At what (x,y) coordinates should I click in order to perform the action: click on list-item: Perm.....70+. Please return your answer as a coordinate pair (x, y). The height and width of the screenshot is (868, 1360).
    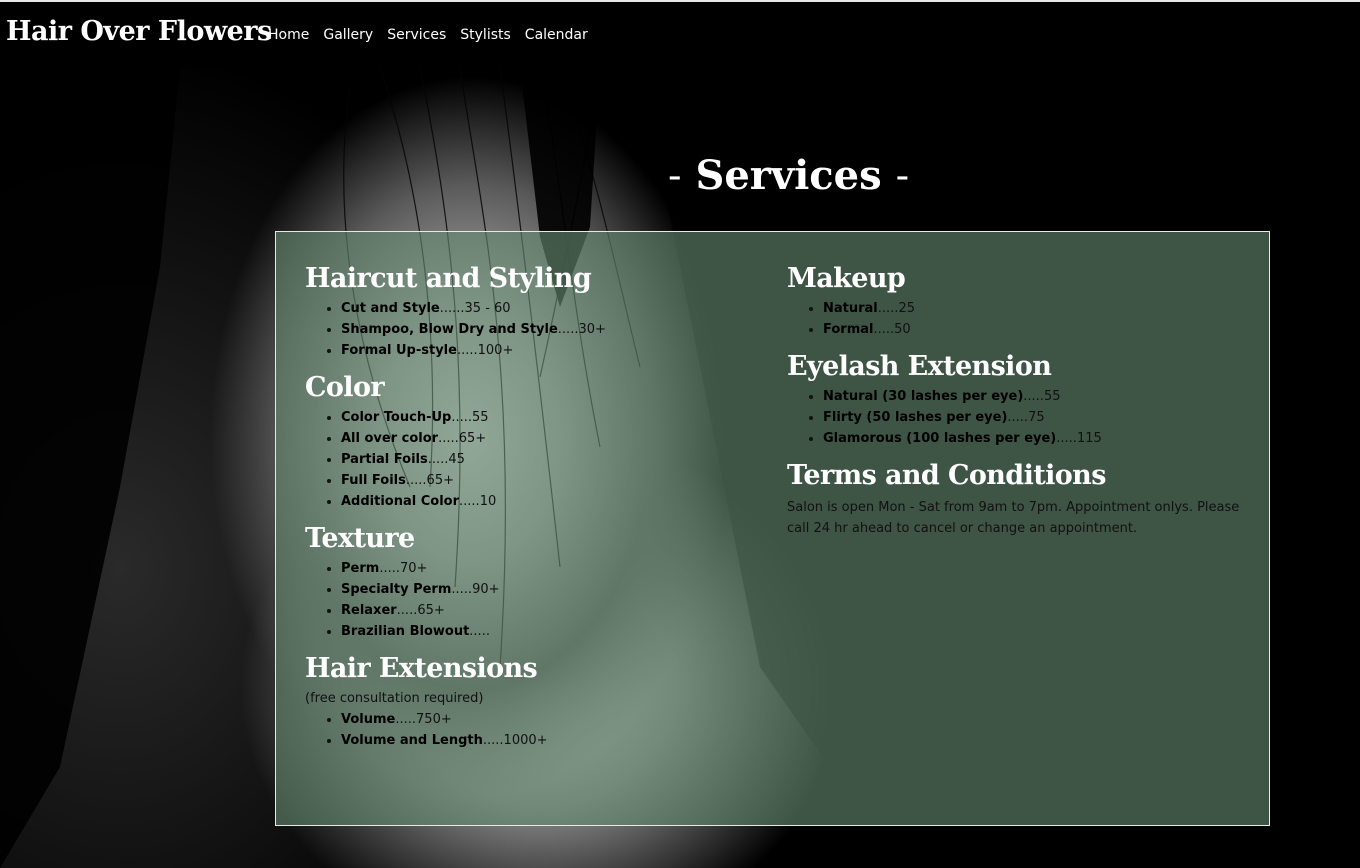
    Looking at the image, I should click on (548, 568).